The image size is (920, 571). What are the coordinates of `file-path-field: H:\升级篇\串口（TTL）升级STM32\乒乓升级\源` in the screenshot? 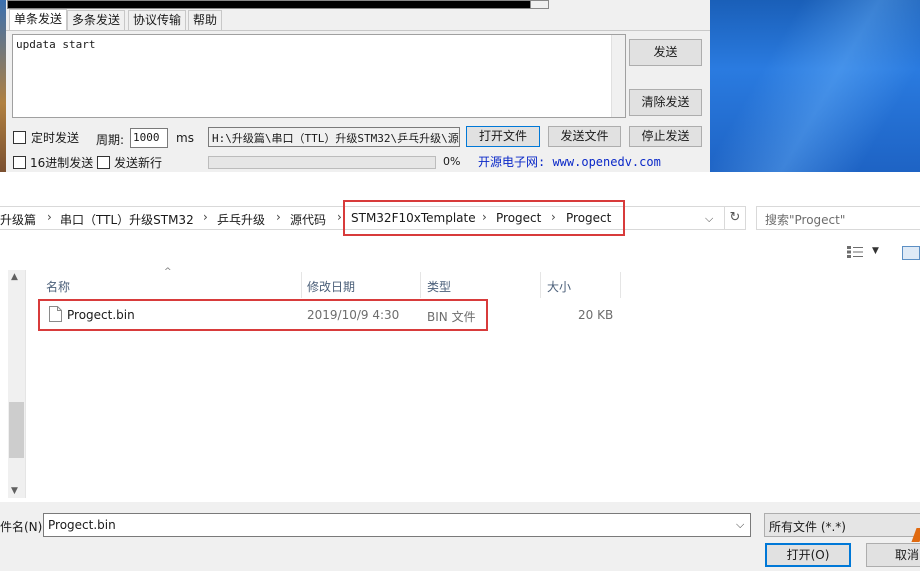 It's located at (334, 137).